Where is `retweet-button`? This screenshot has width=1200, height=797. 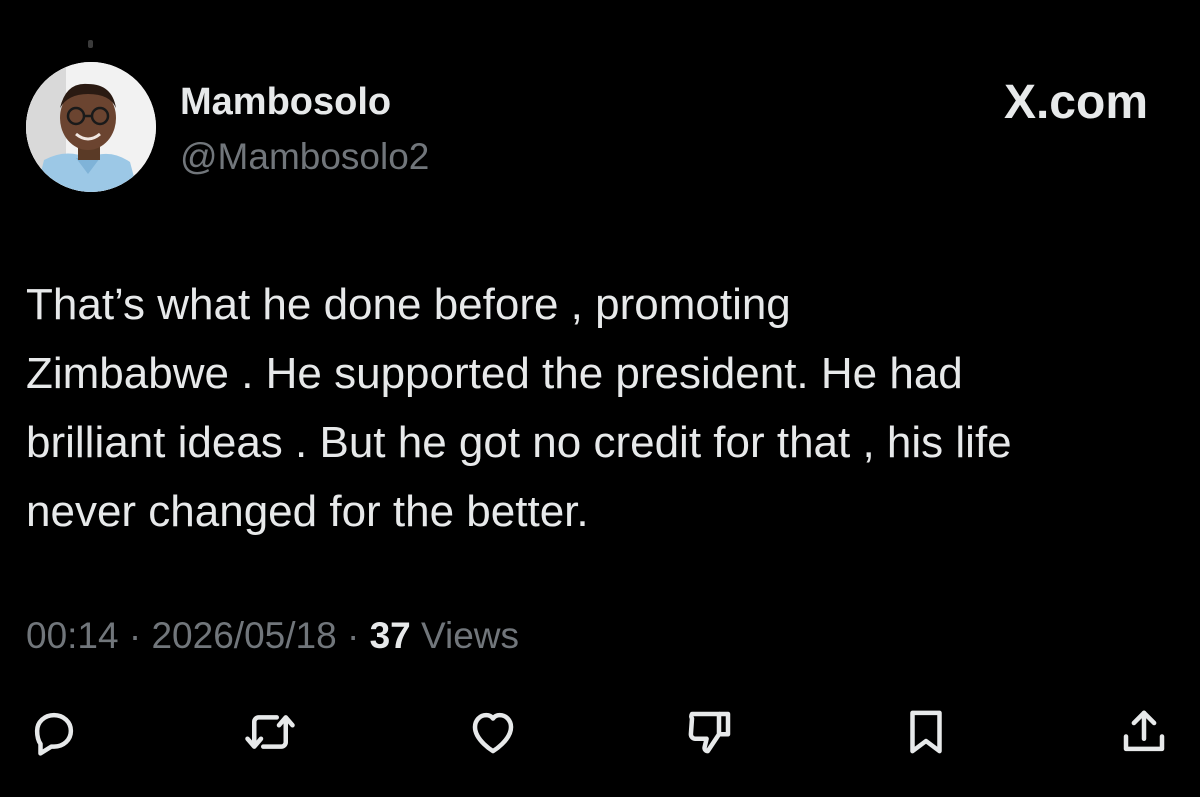 retweet-button is located at coordinates (270, 732).